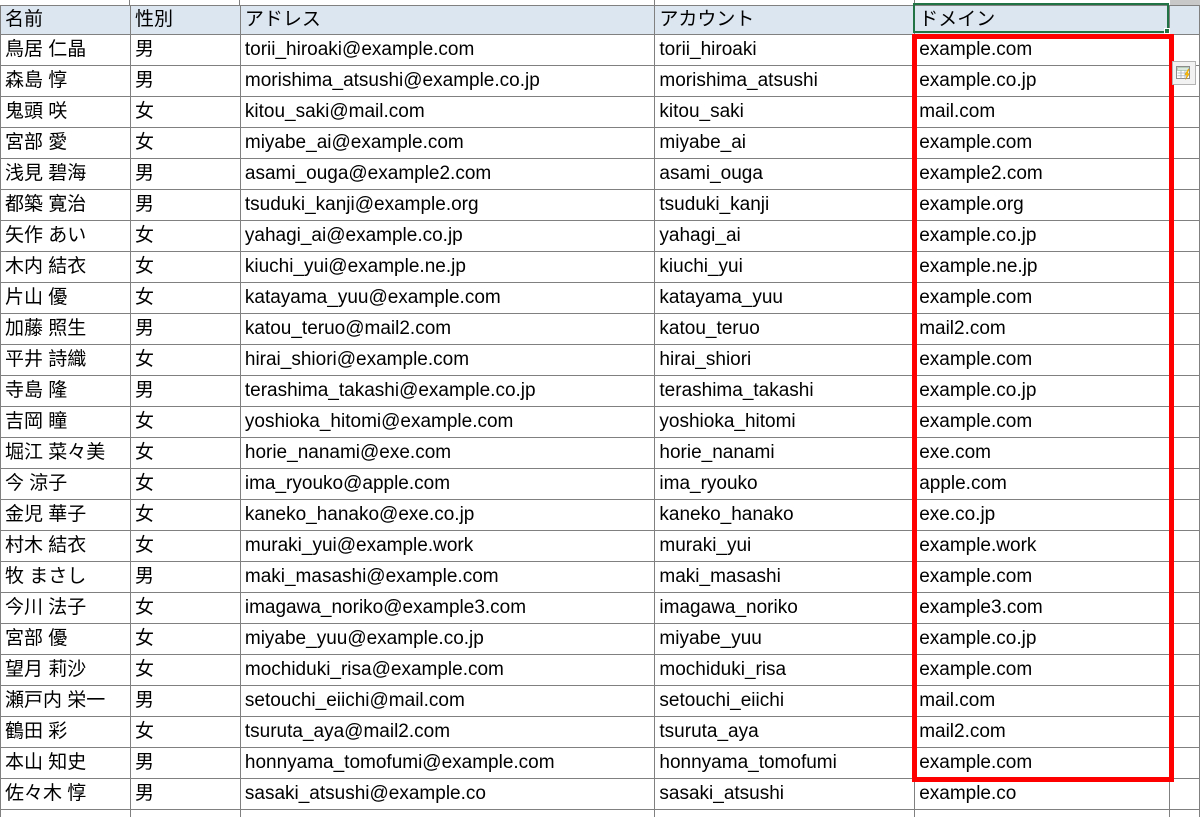  Describe the element at coordinates (65, 50) in the screenshot. I see `cell-name: 鳥居 仁晶` at that location.